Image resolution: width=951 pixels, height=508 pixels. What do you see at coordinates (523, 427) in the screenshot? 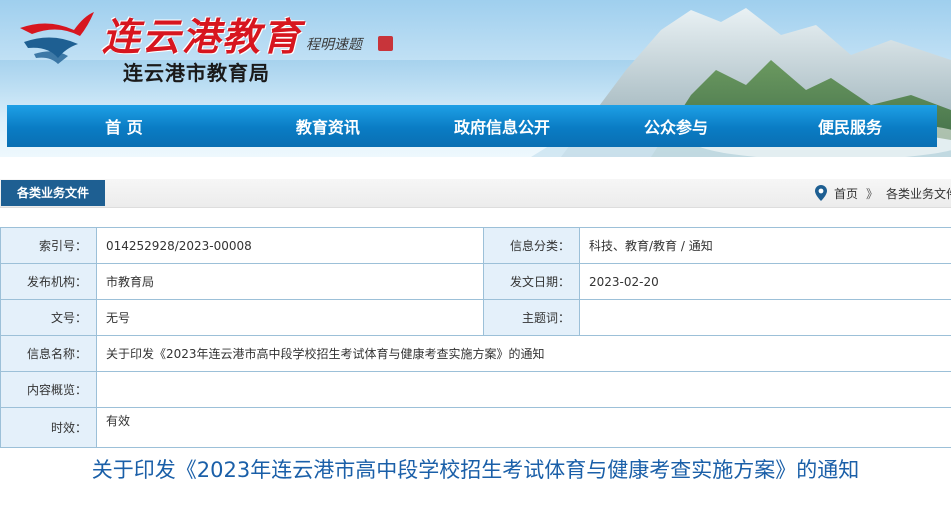
I see `validity-value: 有效` at bounding box center [523, 427].